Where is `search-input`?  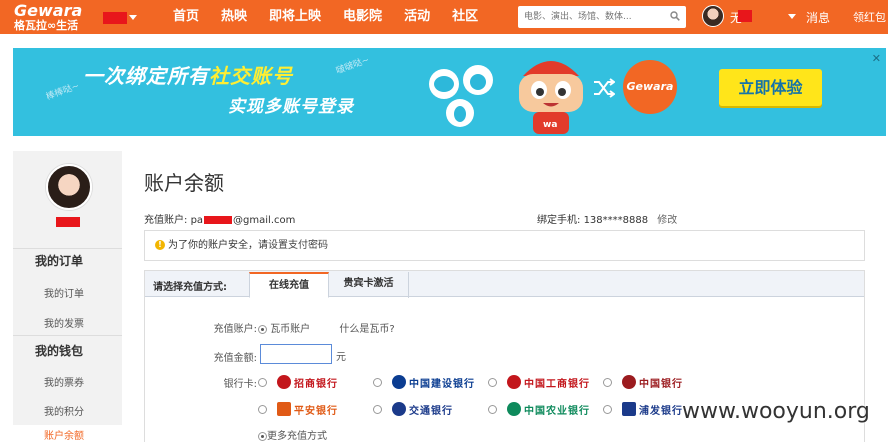
search-input is located at coordinates (588, 17).